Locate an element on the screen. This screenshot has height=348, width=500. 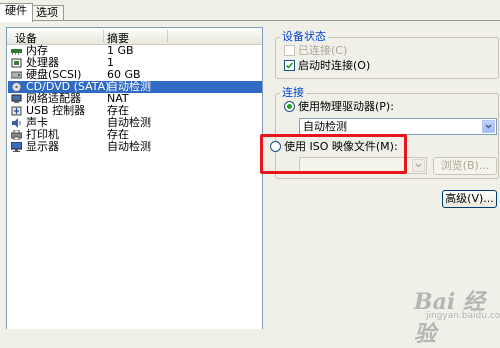
cd-dvd-icon is located at coordinates (16, 87).